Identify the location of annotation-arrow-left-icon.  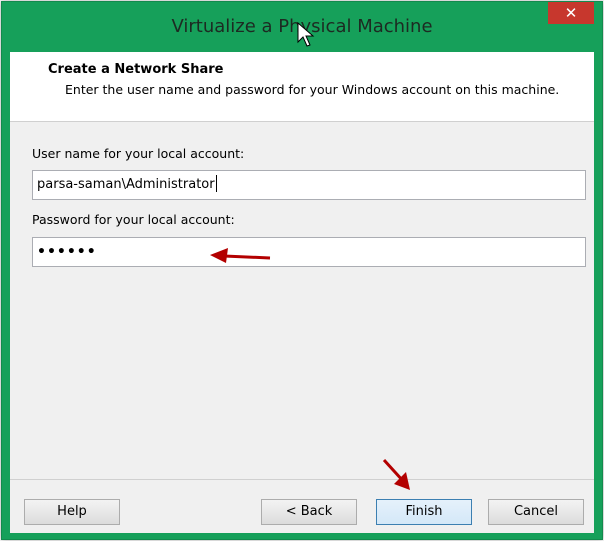
(240, 255).